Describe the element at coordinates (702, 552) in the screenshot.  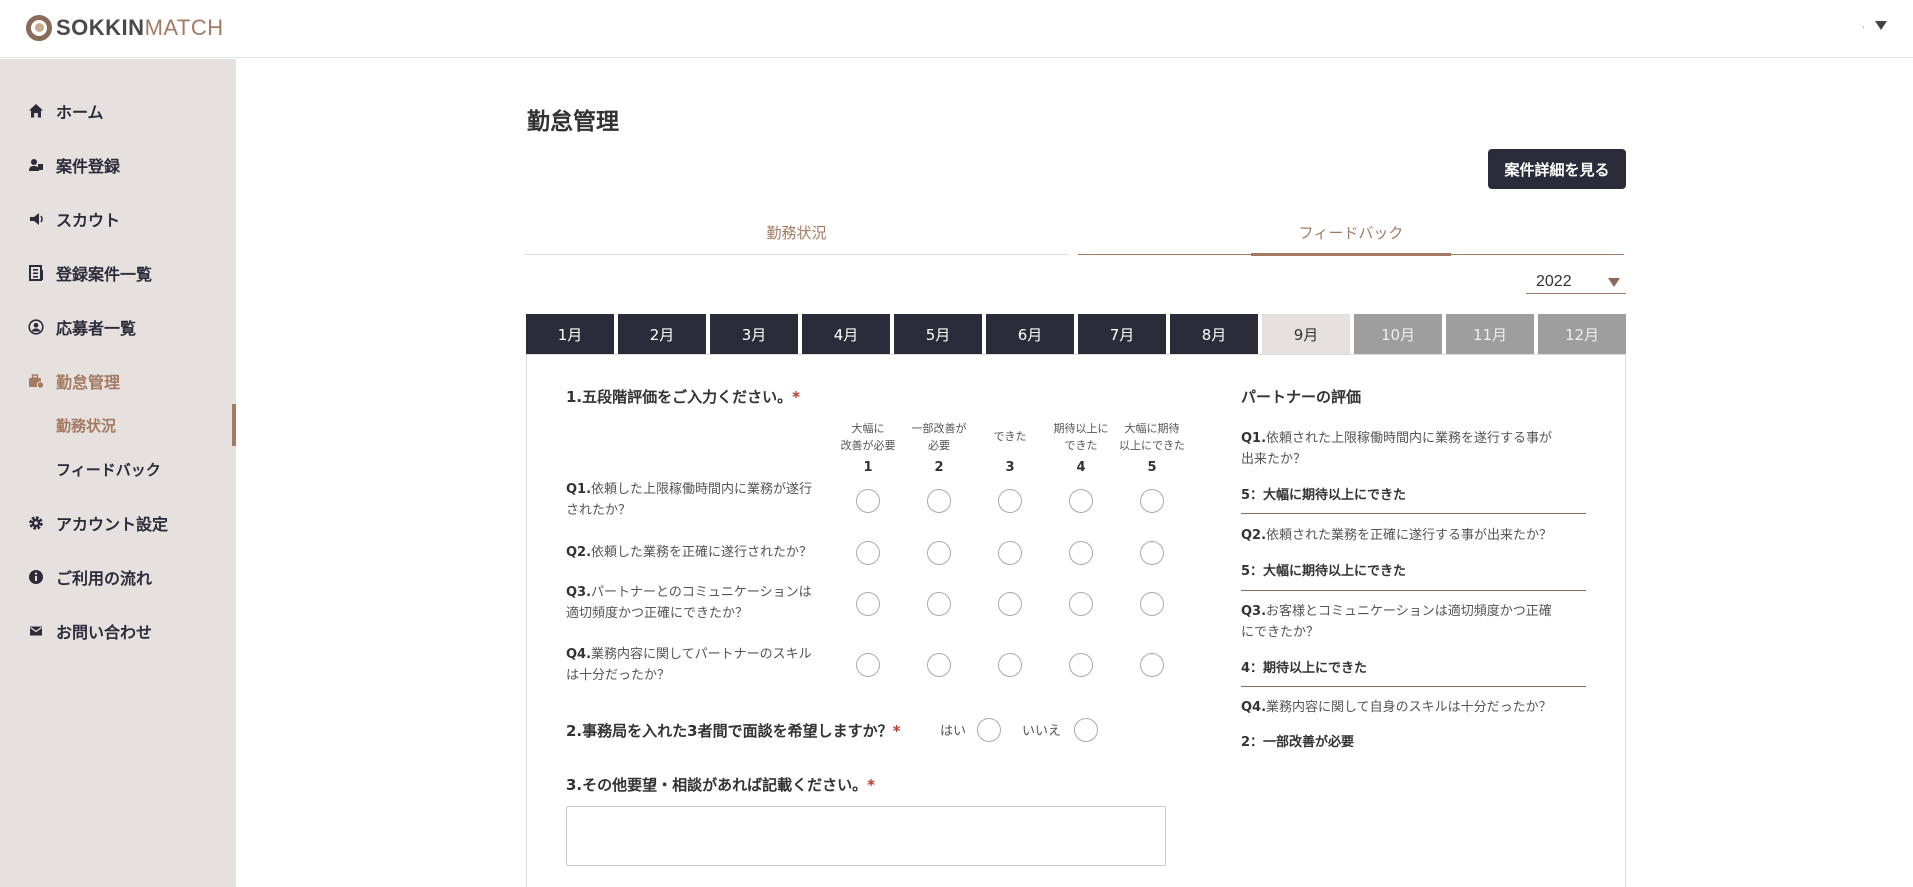
I see `question-line: 依頼した業務を正確に遂行されたか？` at that location.